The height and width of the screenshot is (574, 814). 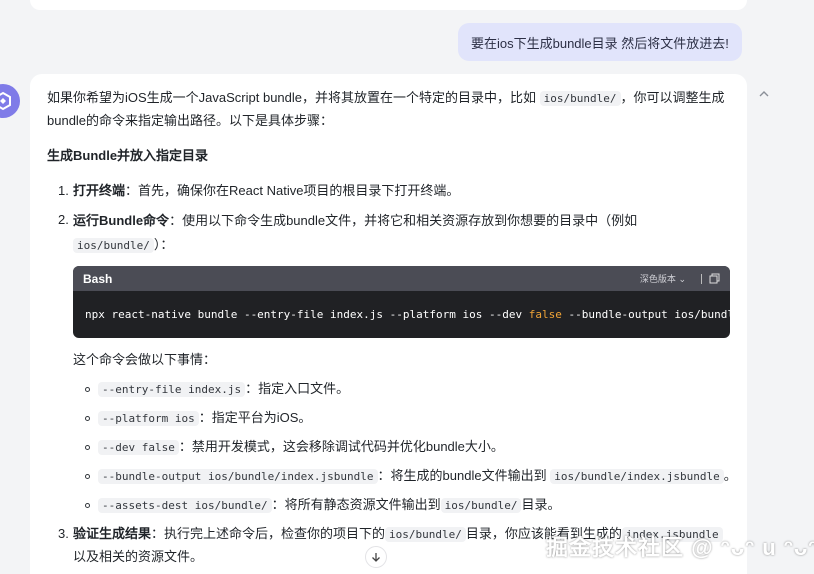 What do you see at coordinates (425, 534) in the screenshot?
I see `step3-inline-code: ios/bundle/` at bounding box center [425, 534].